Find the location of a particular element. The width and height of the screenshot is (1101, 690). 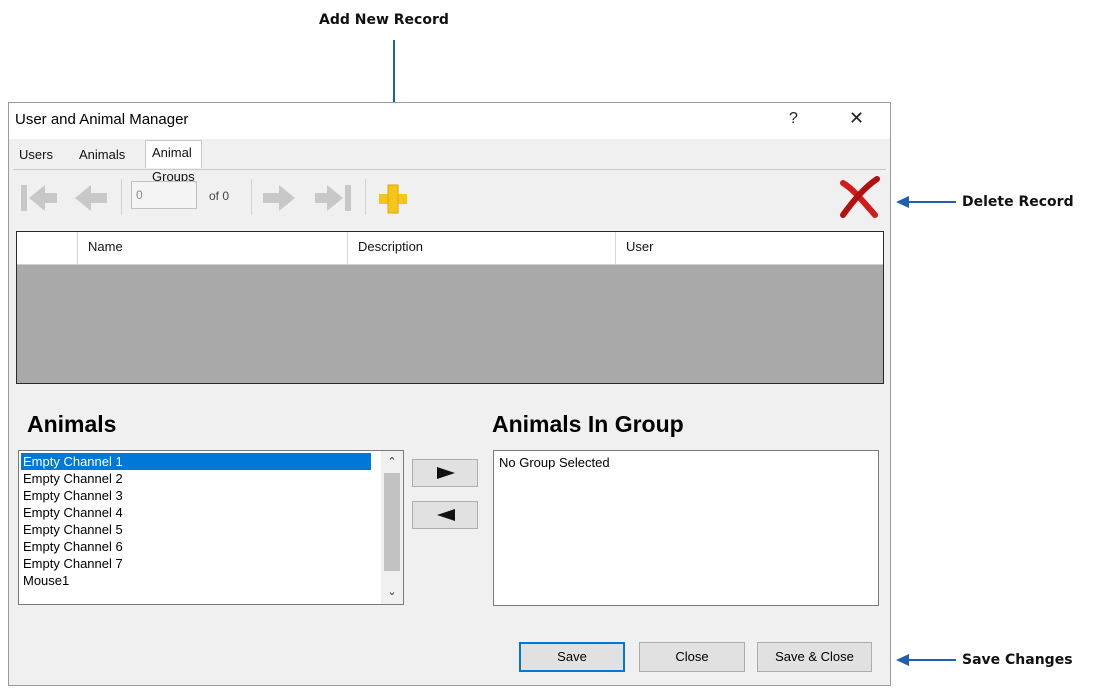

grid-column-description: Description is located at coordinates (481, 248).